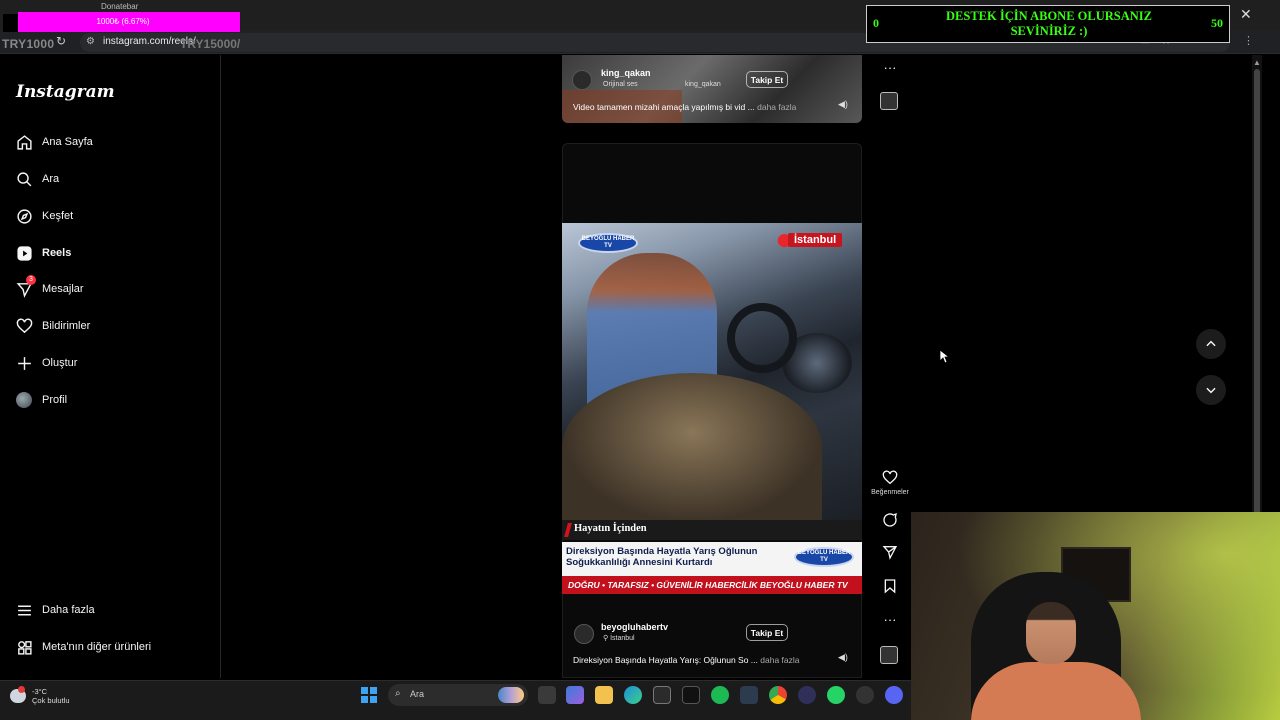  What do you see at coordinates (114, 363) in the screenshot?
I see `sidebar-item-create: Oluştur` at bounding box center [114, 363].